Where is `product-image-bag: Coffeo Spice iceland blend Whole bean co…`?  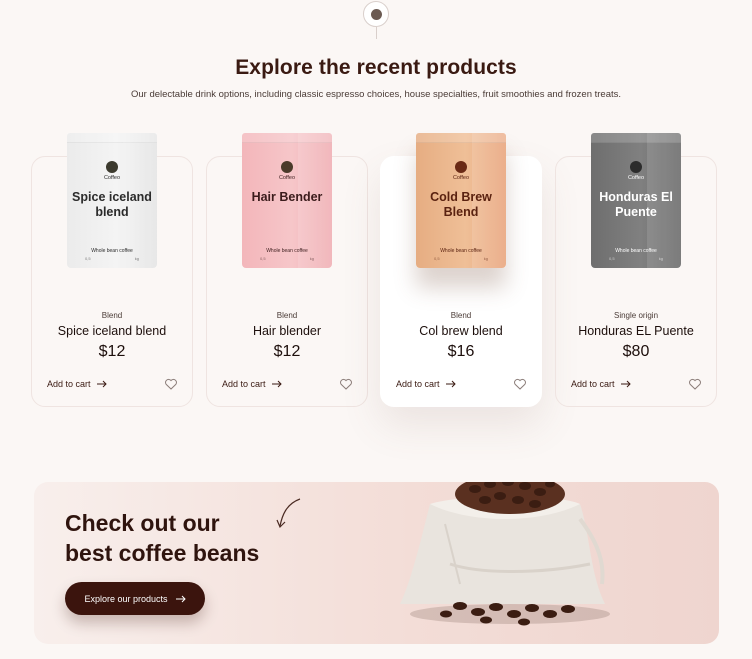
product-image-bag: Coffeo Spice iceland blend Whole bean co… is located at coordinates (112, 200).